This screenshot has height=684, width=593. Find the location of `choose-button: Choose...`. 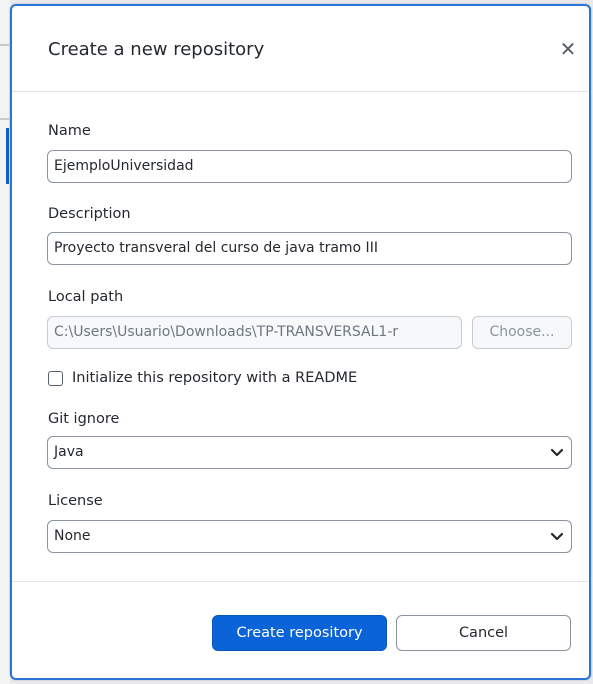

choose-button: Choose... is located at coordinates (522, 332).